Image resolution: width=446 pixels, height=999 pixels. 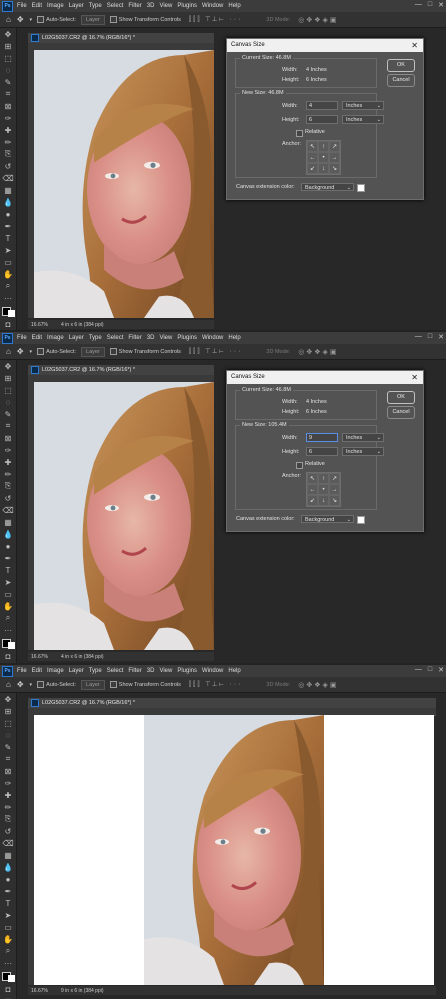 I want to click on document-size-info: 9 in x 6 in (384 ppi), so click(x=82, y=991).